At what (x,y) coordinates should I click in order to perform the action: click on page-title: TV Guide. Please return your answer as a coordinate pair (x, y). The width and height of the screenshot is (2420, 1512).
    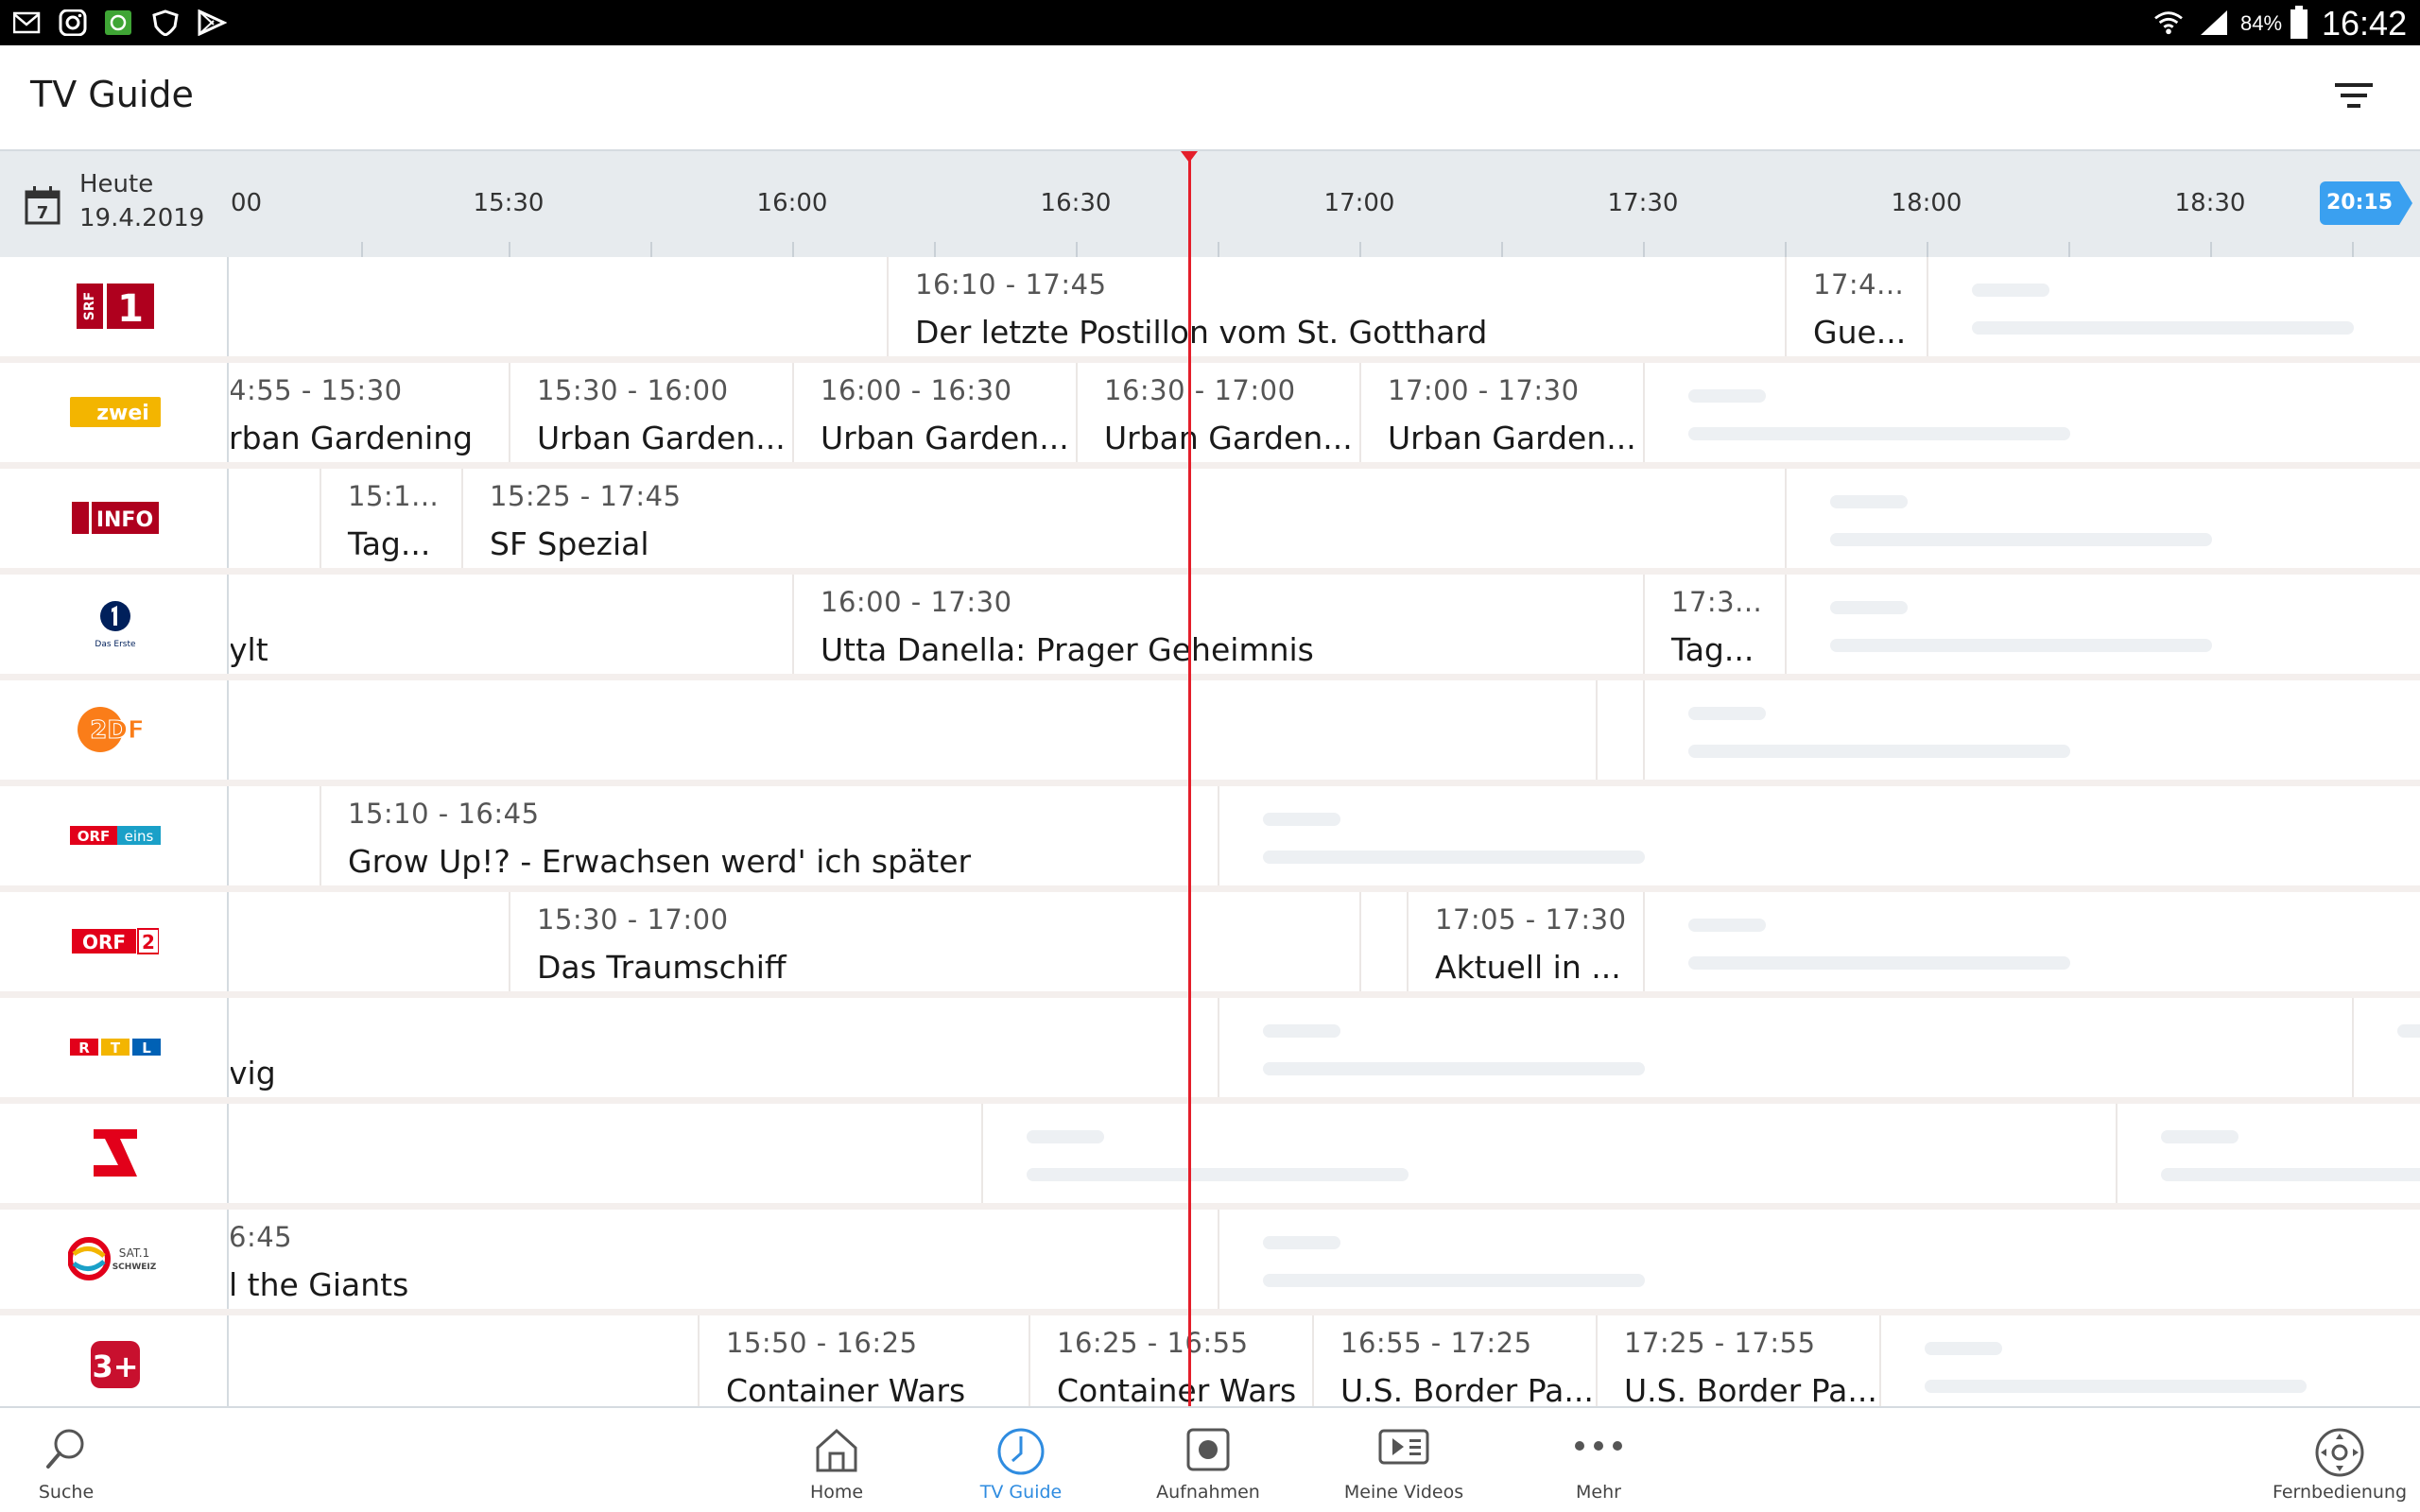
    Looking at the image, I should click on (112, 94).